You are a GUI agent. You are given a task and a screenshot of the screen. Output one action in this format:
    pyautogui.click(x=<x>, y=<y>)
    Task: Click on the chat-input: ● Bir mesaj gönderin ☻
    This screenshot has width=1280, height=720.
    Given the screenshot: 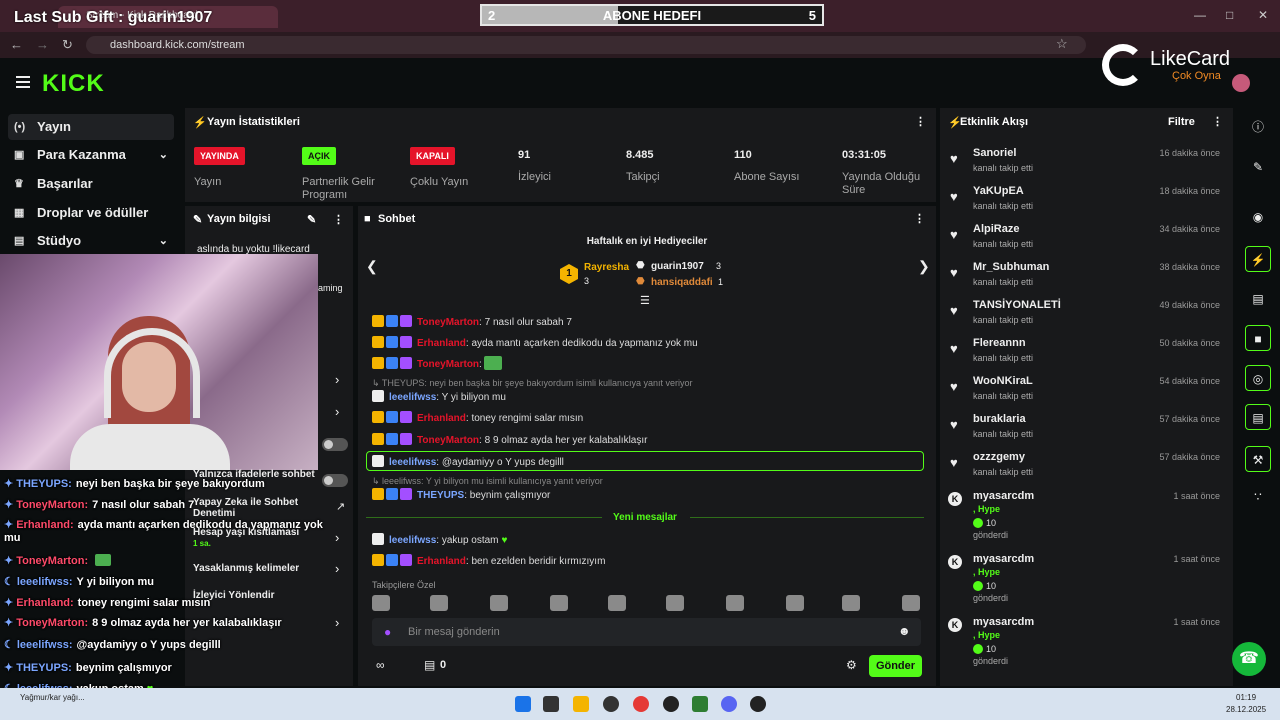 What is the action you would take?
    pyautogui.click(x=646, y=632)
    